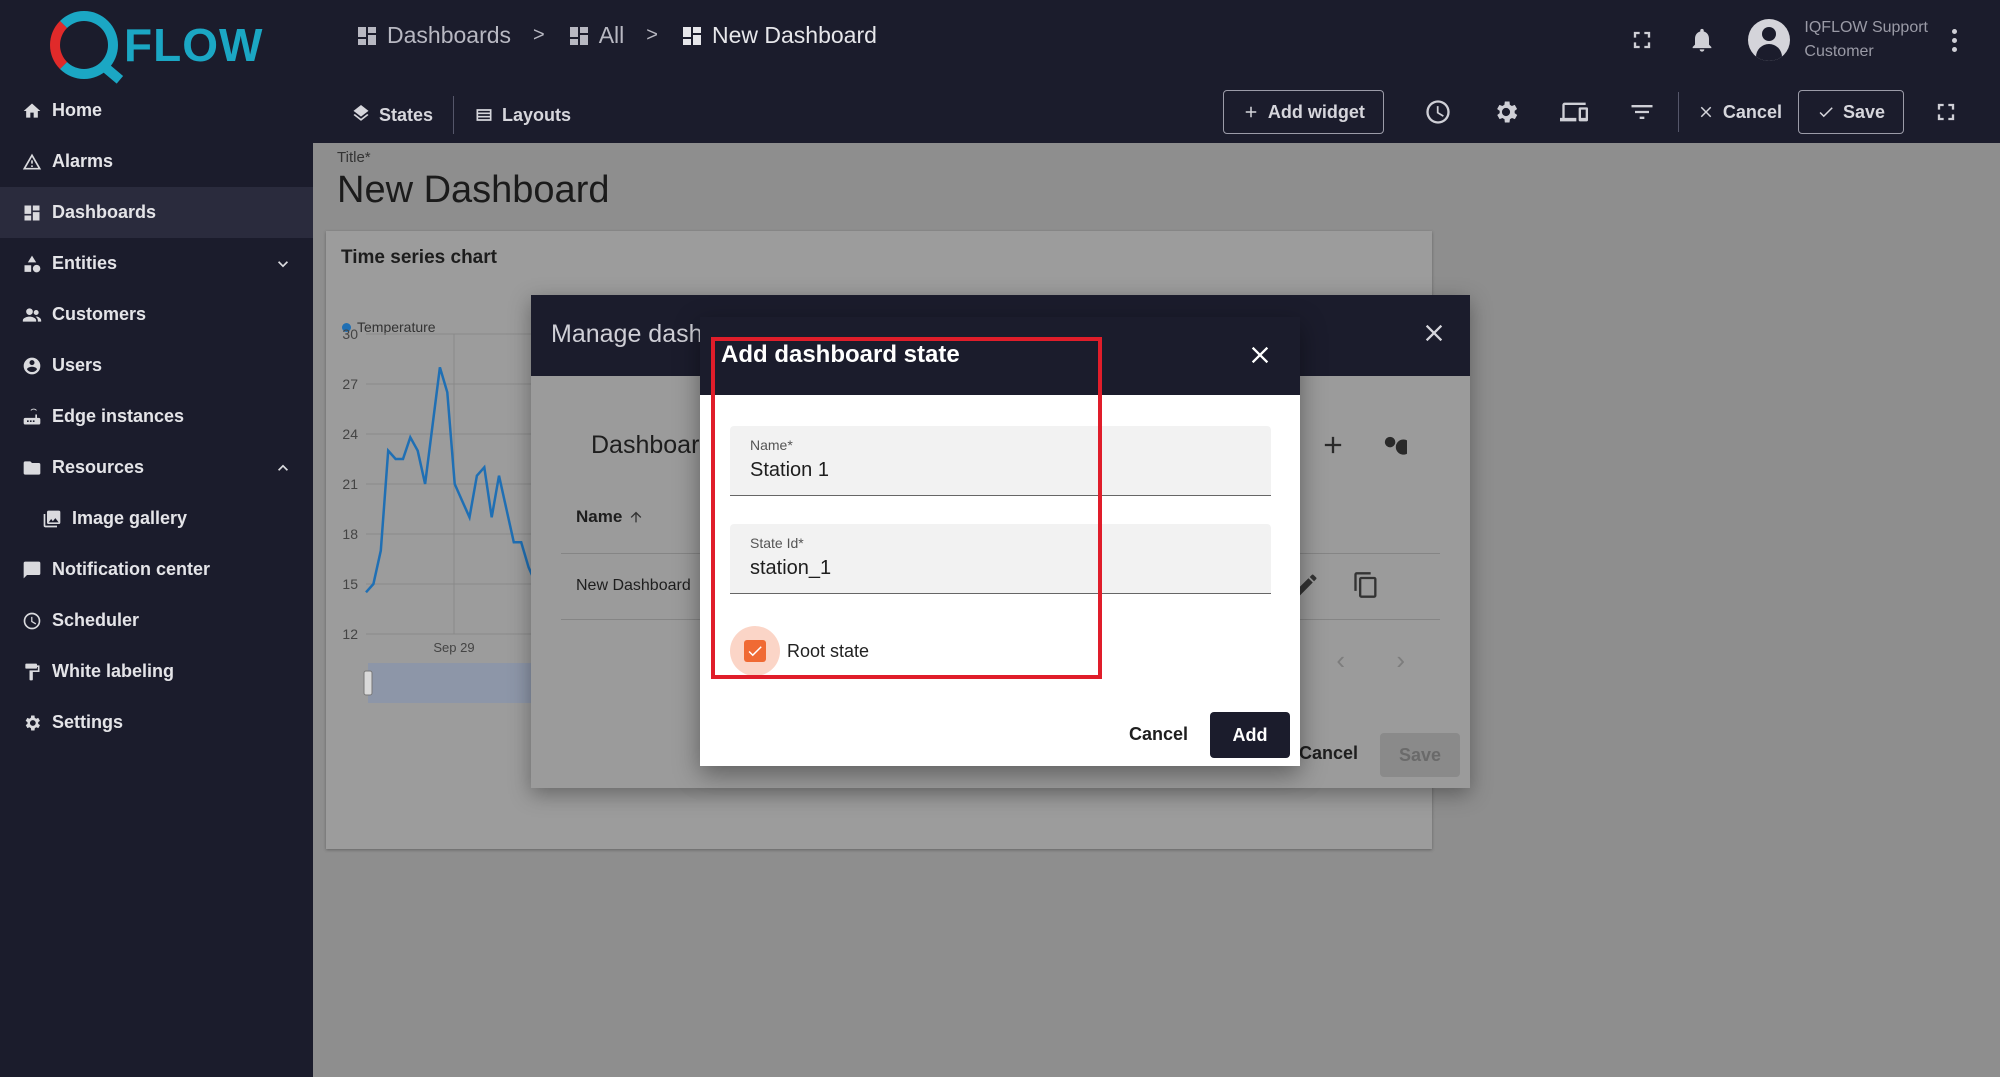  Describe the element at coordinates (156, 518) in the screenshot. I see `sidebar-item-image-gallery: Image gallery` at that location.